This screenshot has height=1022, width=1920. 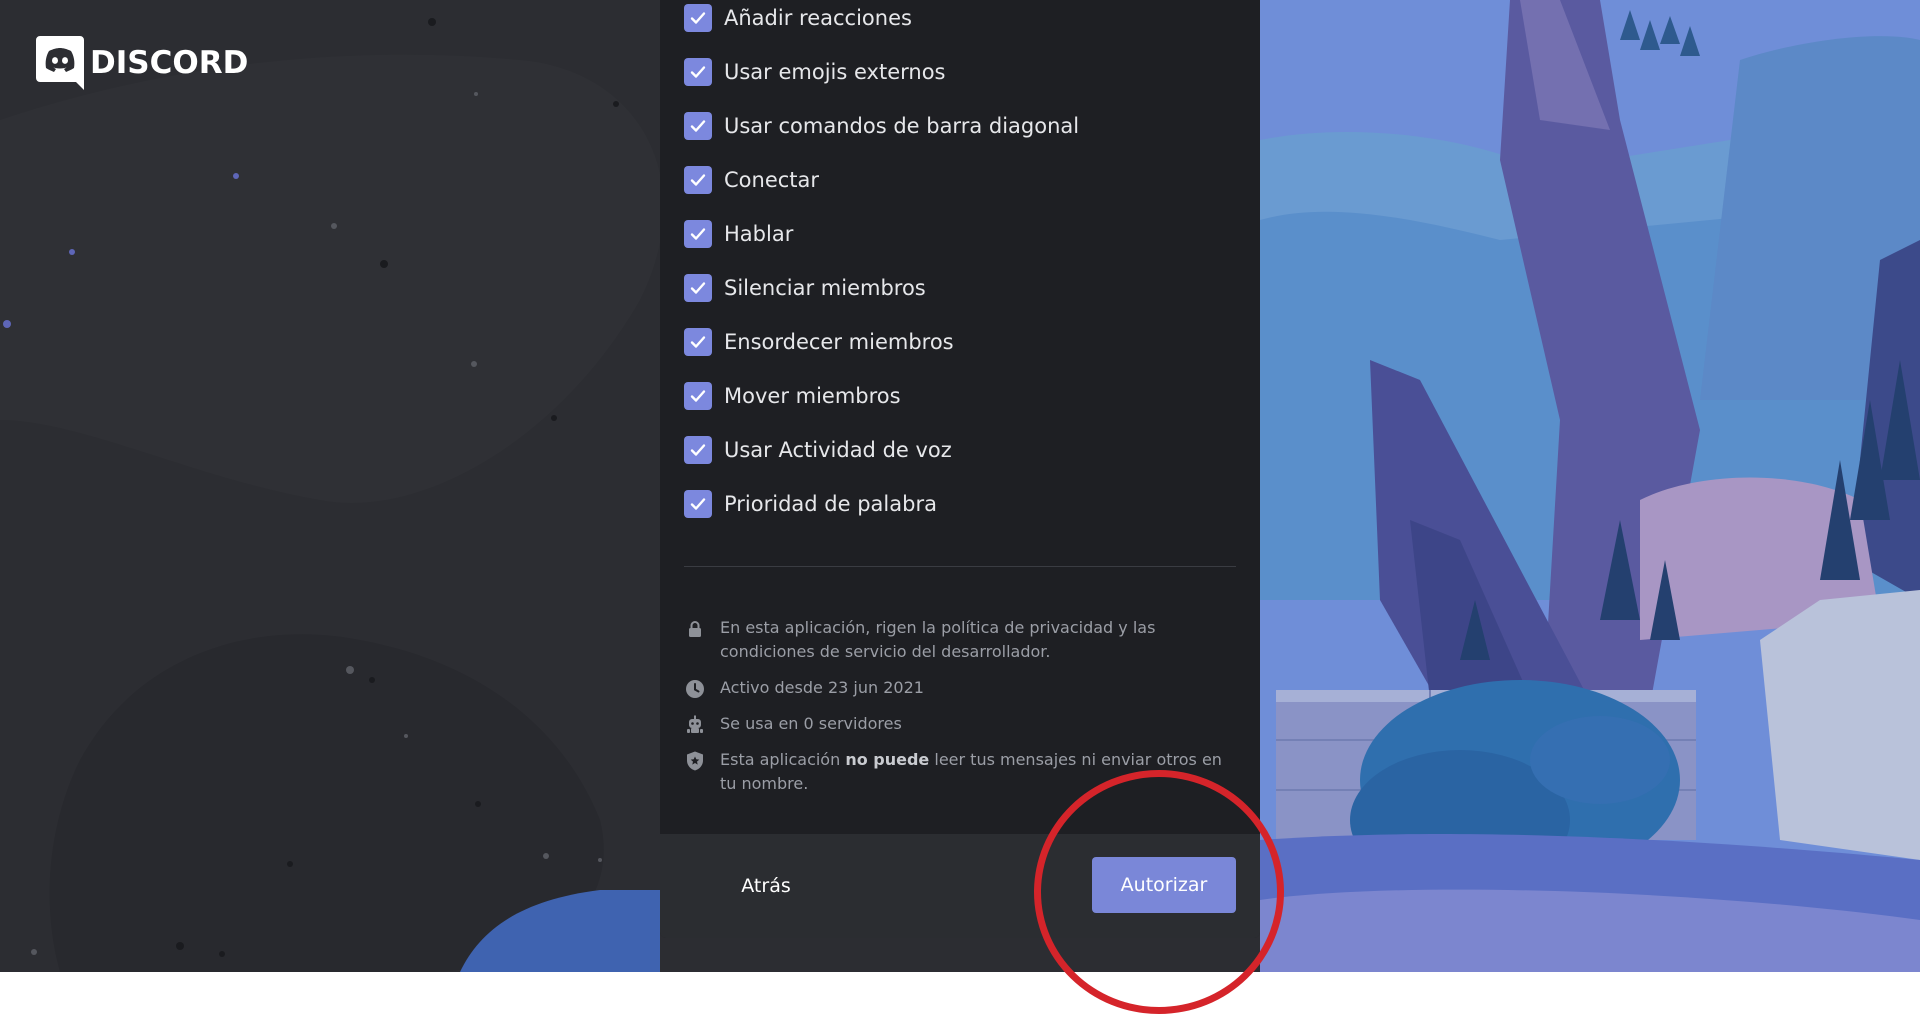 What do you see at coordinates (818, 18) in the screenshot?
I see `permission-label: Añadir reacciones` at bounding box center [818, 18].